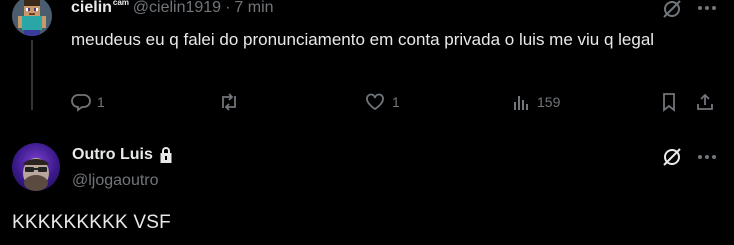 Image resolution: width=734 pixels, height=245 pixels. I want to click on reply-display-name: cielin, so click(91, 8).